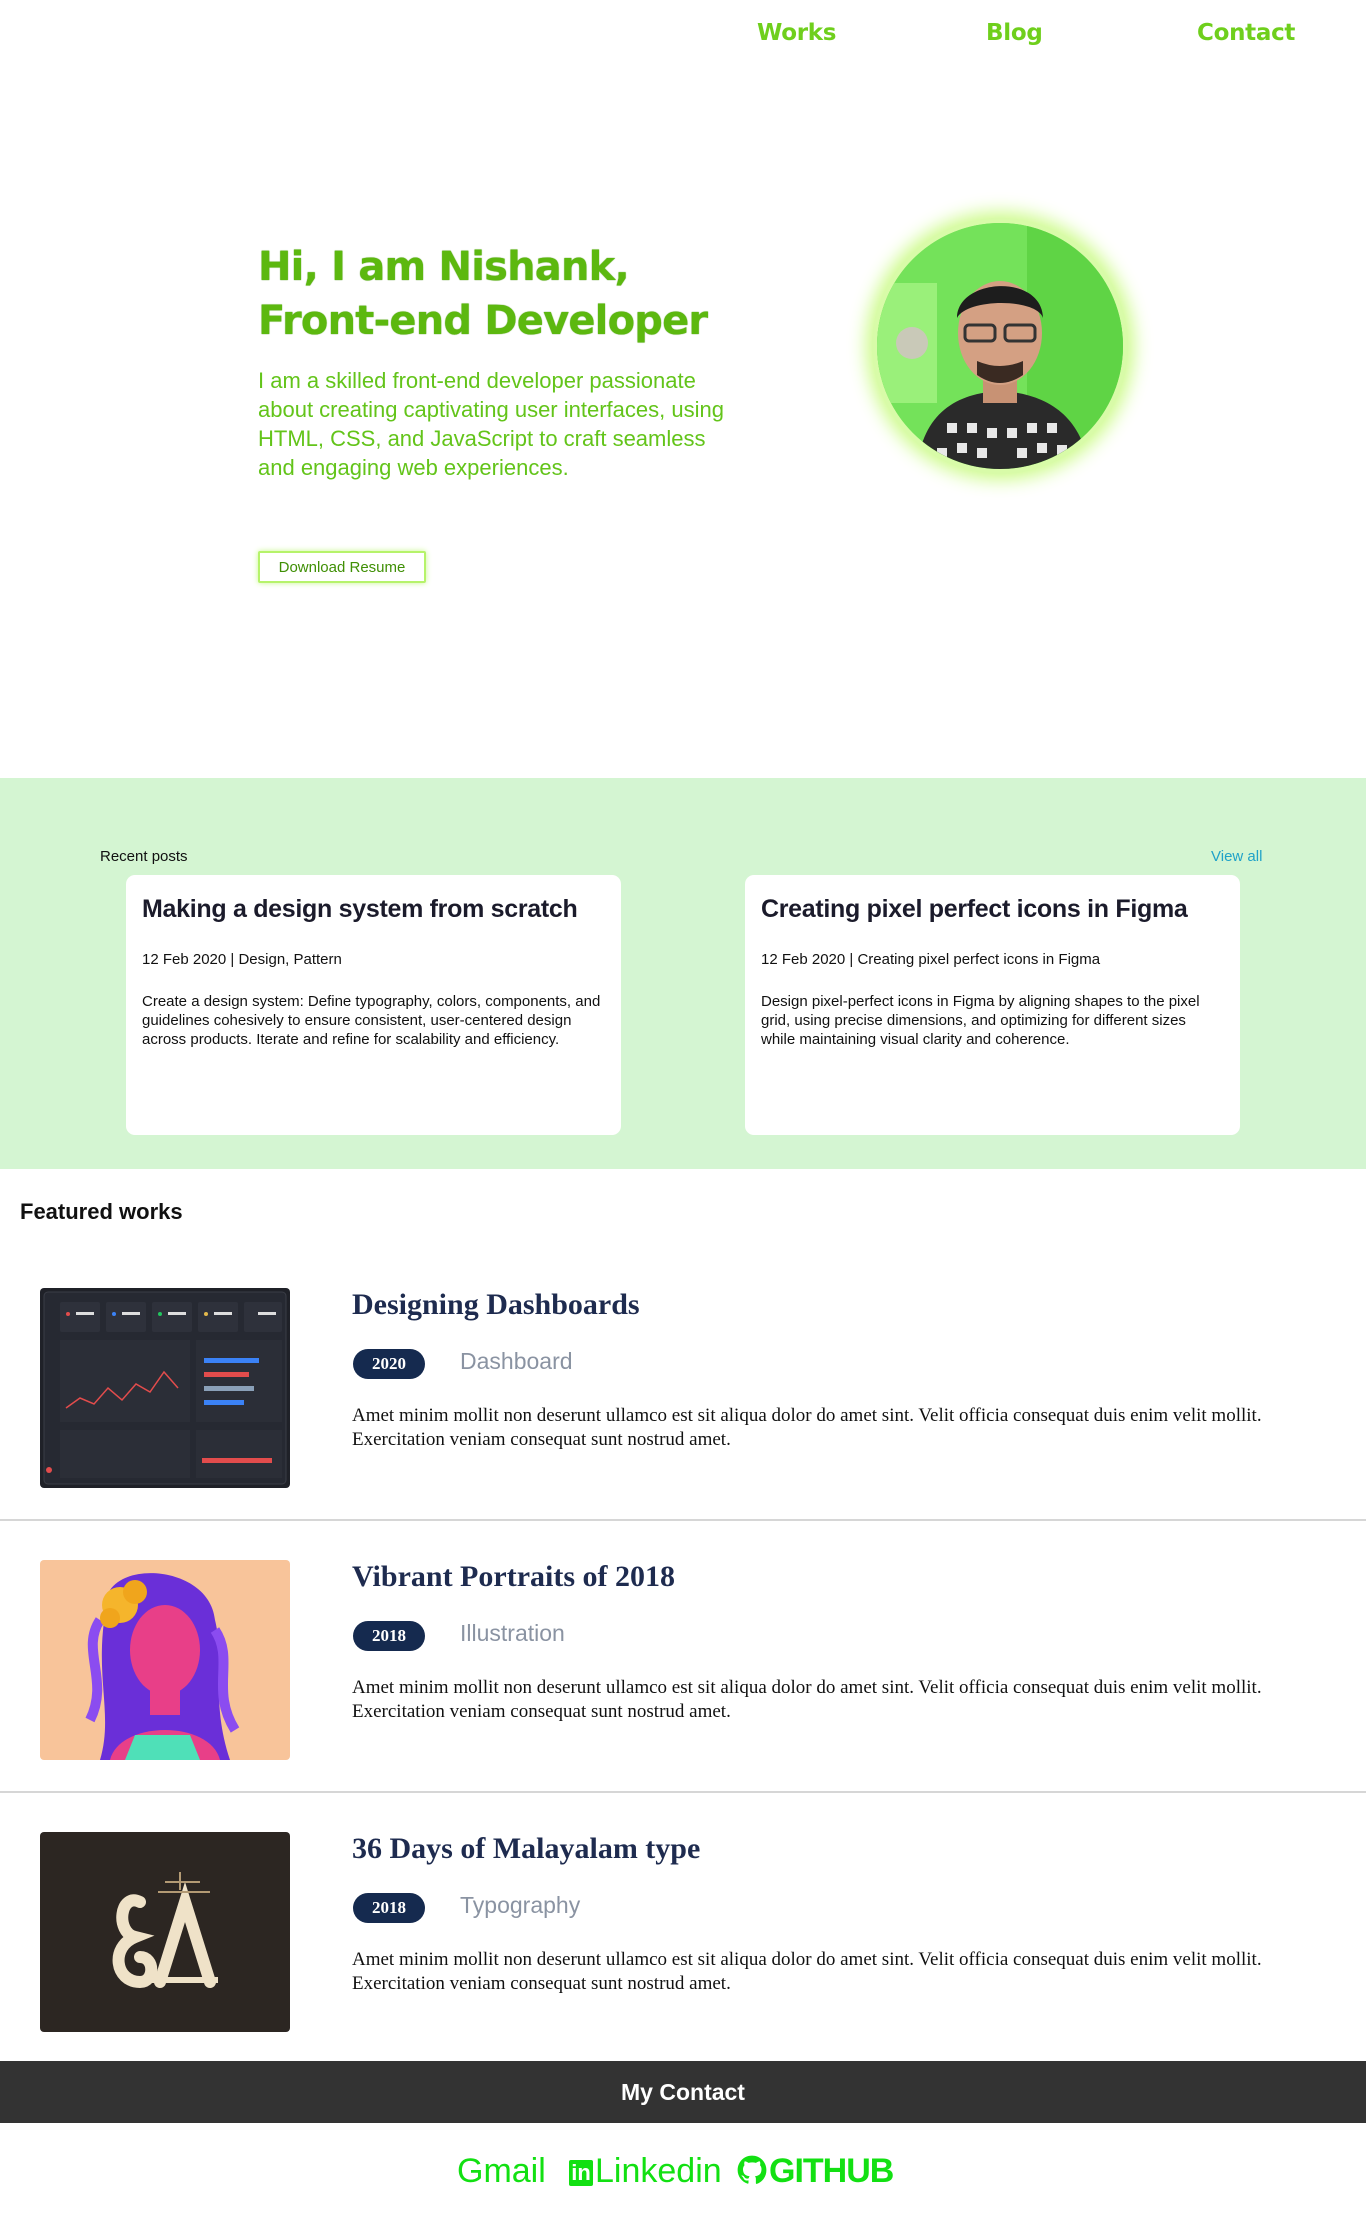 This screenshot has width=1366, height=2225. I want to click on social-links: Gmail in Linkedin GITHUB, so click(683, 2177).